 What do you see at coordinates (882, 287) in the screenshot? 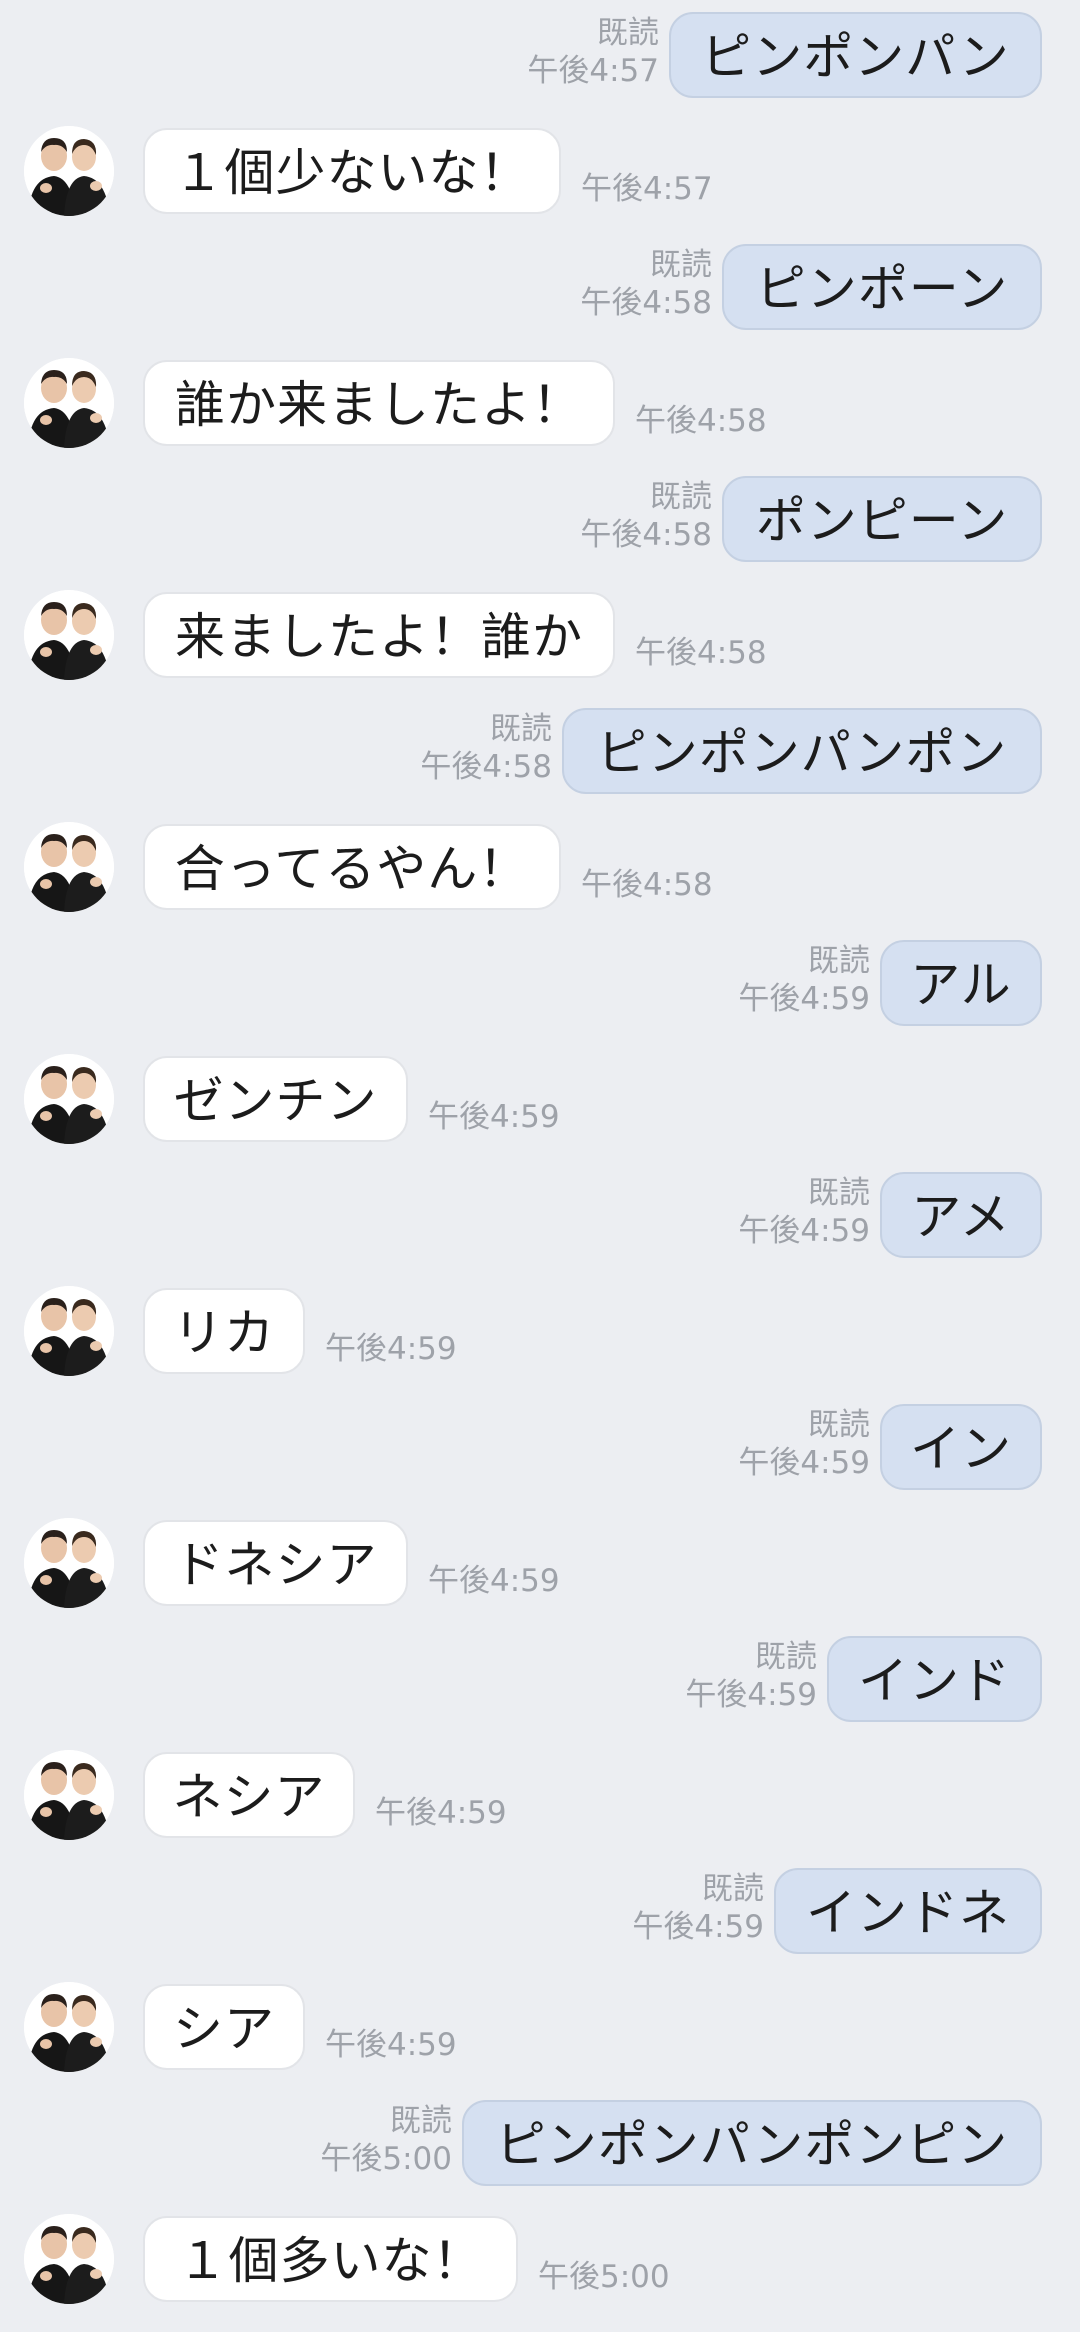
I see `outgoing-message-bubble: ピンポーン` at bounding box center [882, 287].